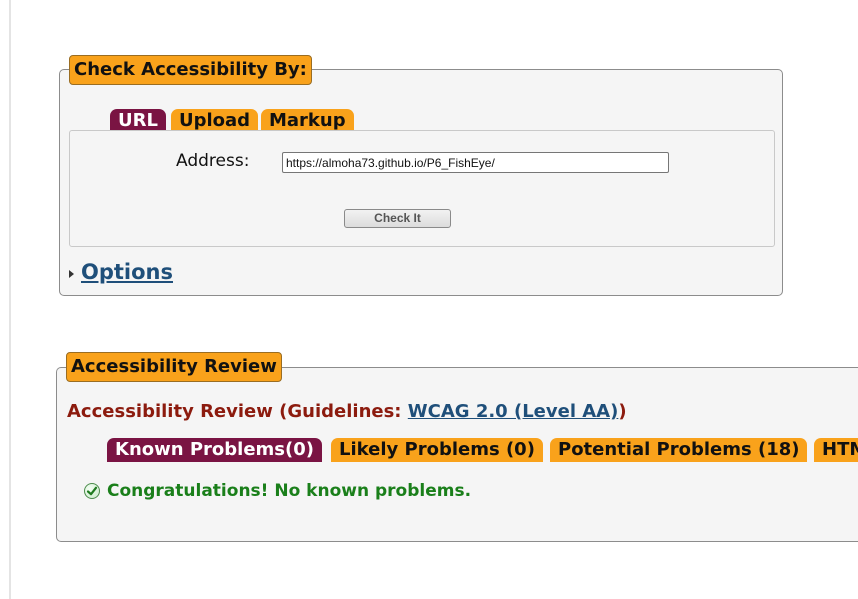  I want to click on options-link: Options, so click(127, 272).